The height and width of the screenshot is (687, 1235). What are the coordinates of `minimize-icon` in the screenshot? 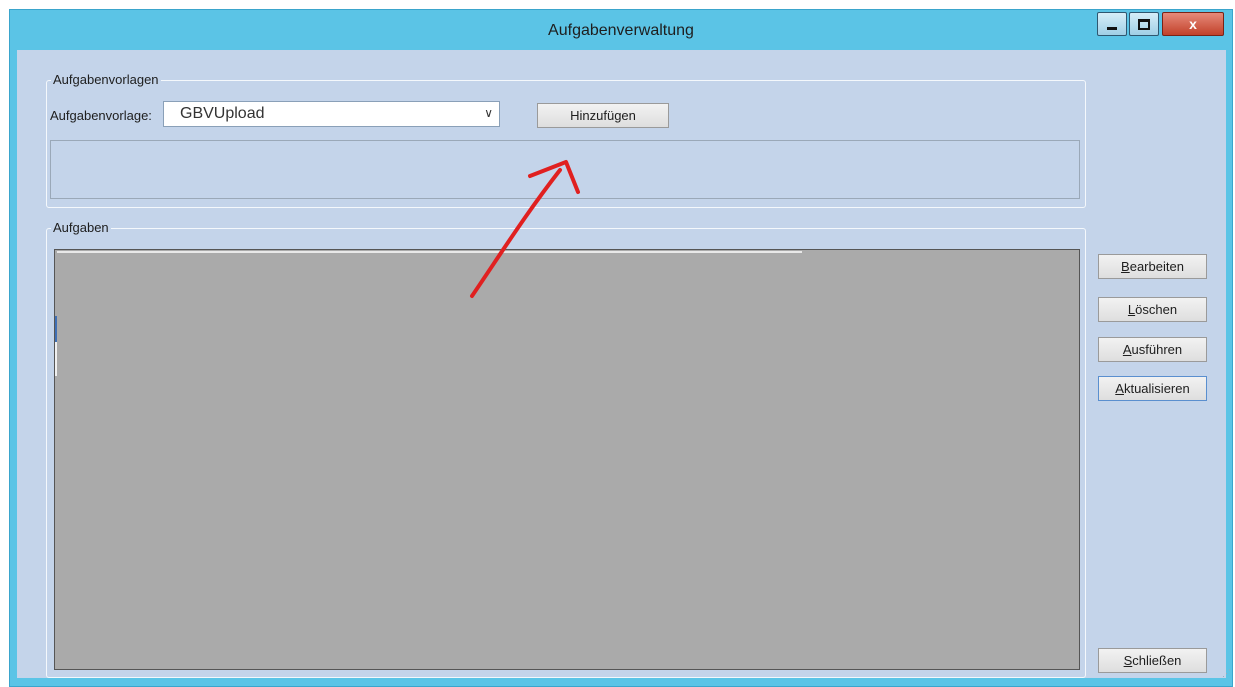 It's located at (1112, 28).